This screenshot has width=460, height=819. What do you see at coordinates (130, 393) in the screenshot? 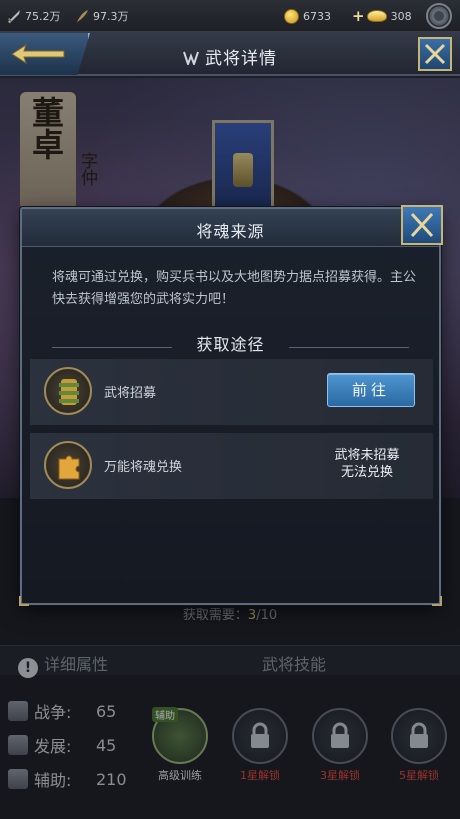
I see `source-label: 武将招募` at bounding box center [130, 393].